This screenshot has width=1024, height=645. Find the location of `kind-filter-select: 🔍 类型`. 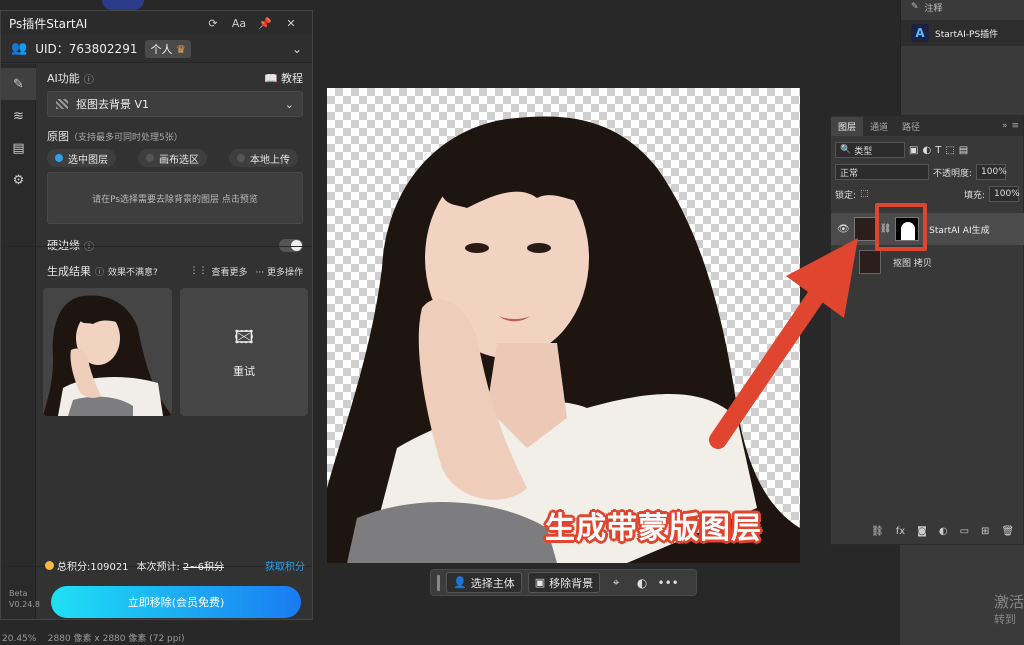

kind-filter-select: 🔍 类型 is located at coordinates (870, 150).